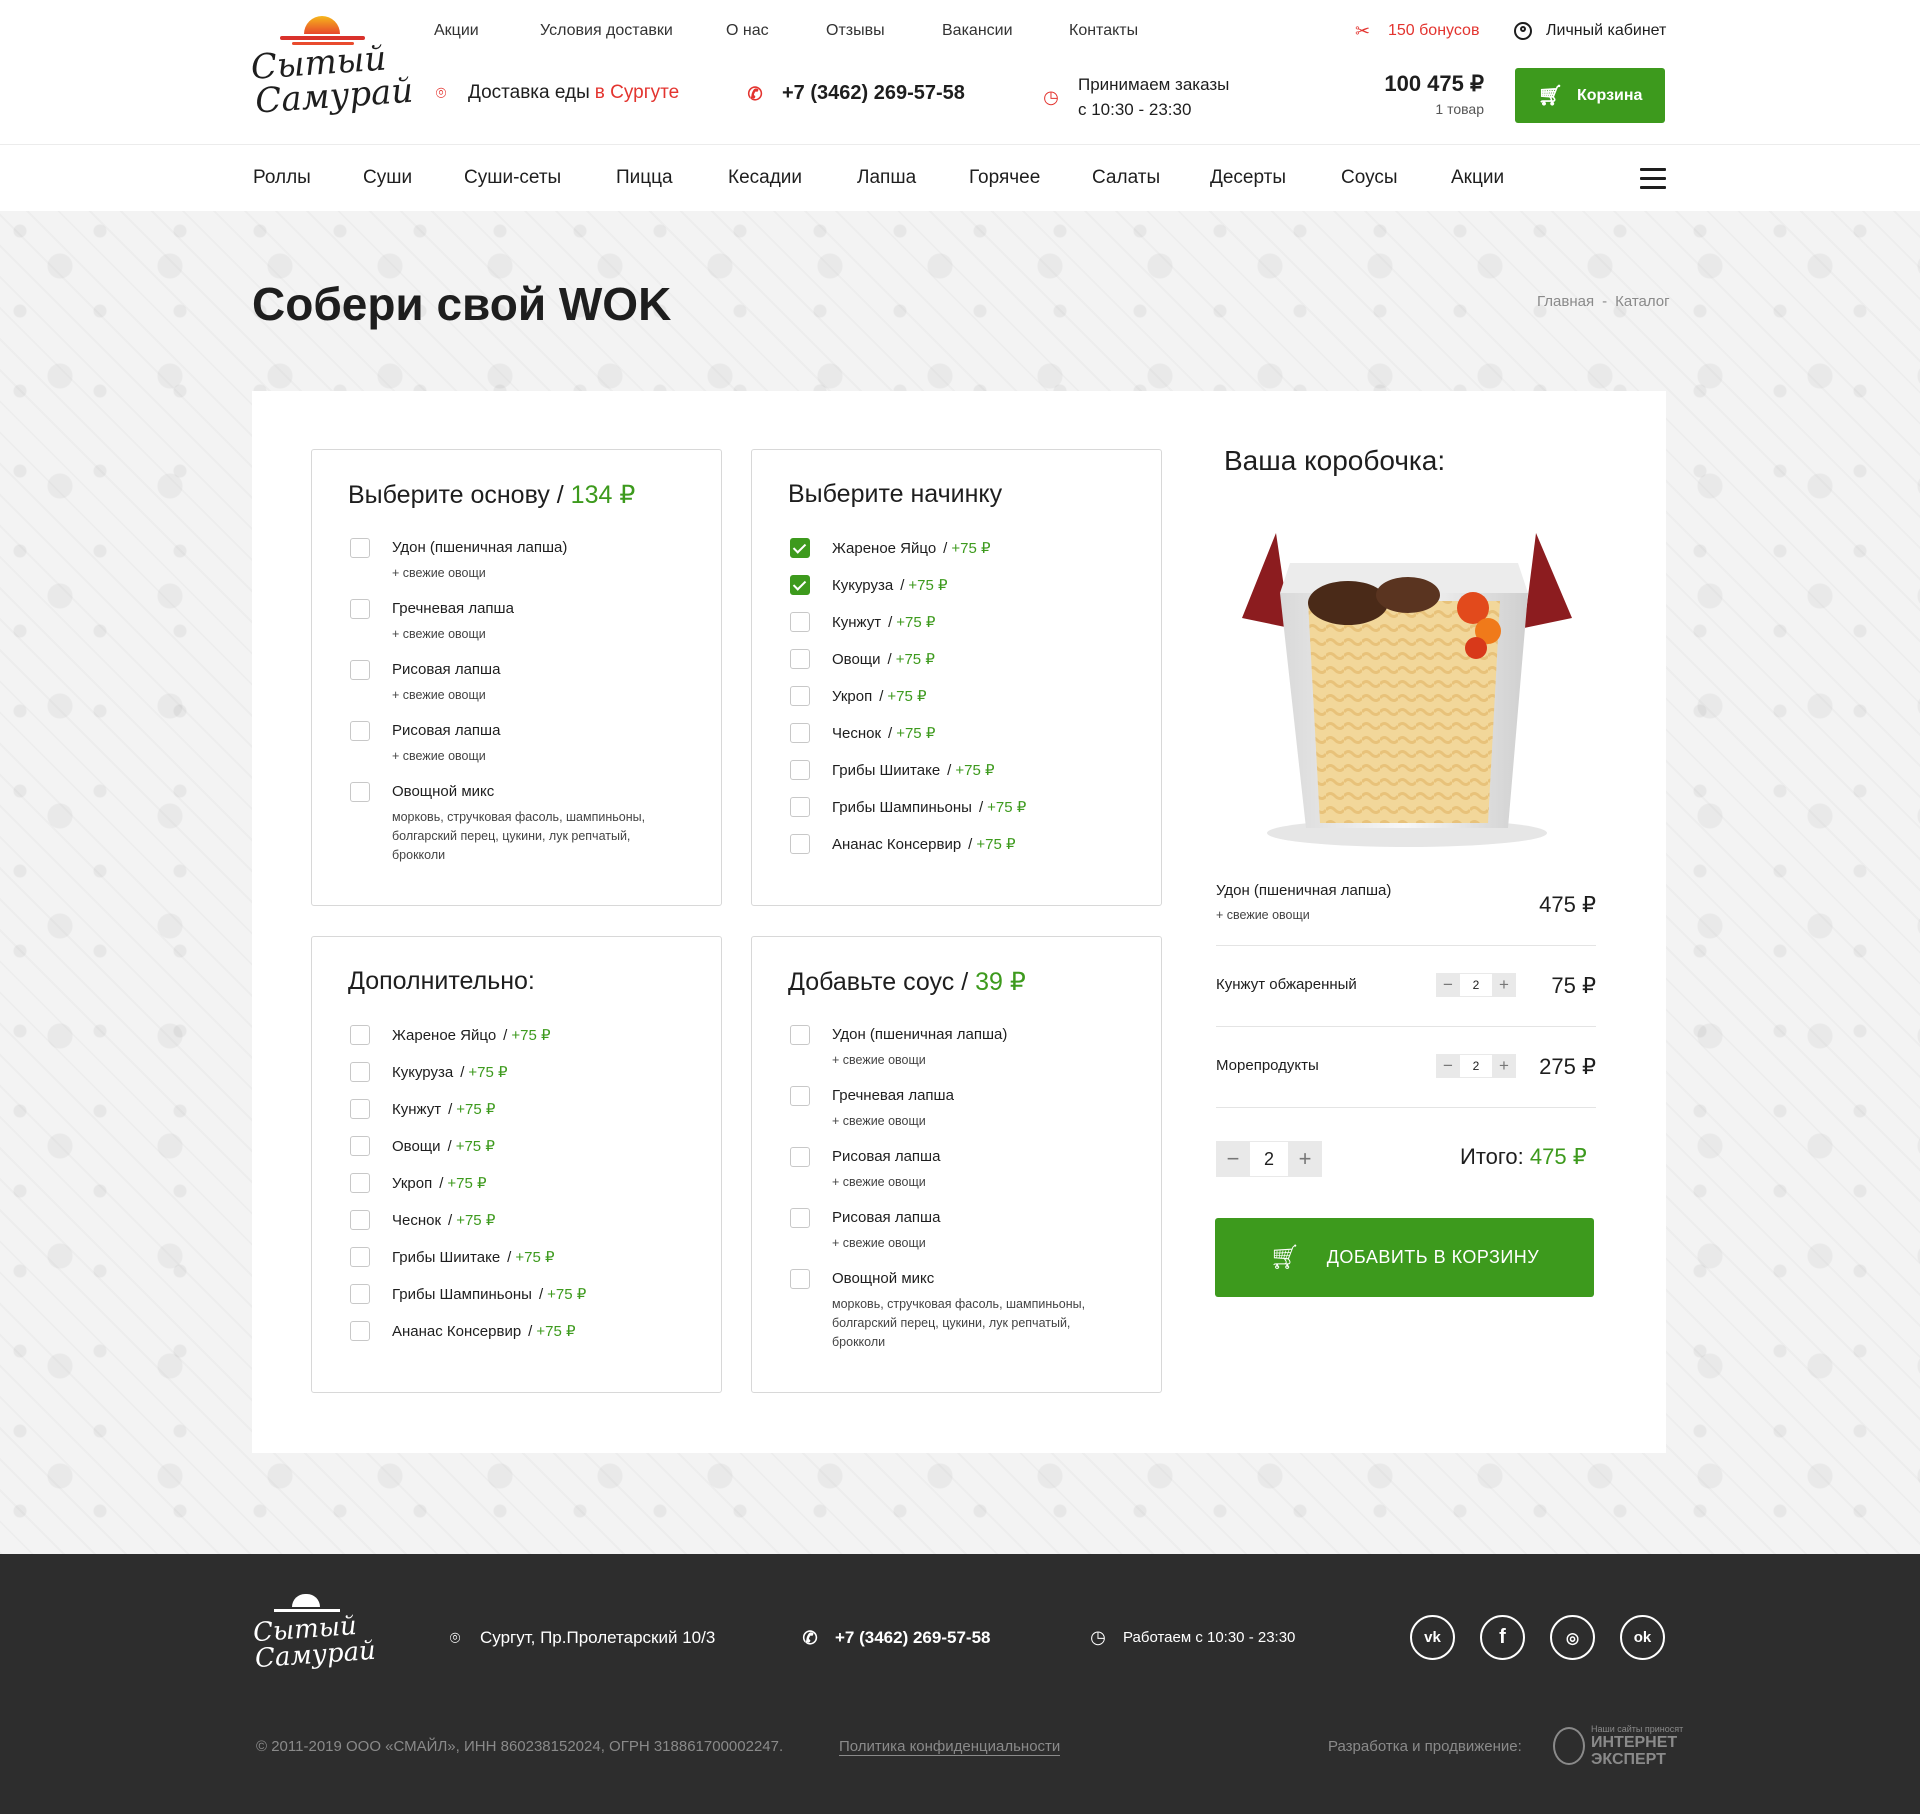 The image size is (1920, 1814). I want to click on filling-option: Грибы Шампиньоны / +75 ₽, so click(908, 807).